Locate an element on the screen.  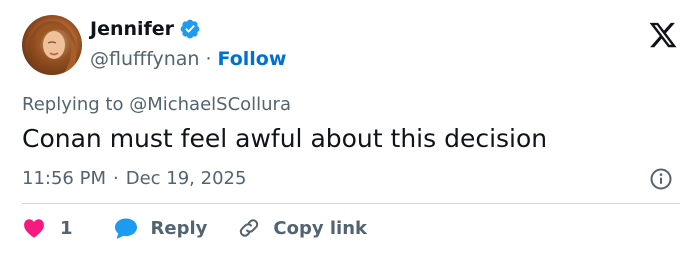
heart-icon is located at coordinates (34, 228).